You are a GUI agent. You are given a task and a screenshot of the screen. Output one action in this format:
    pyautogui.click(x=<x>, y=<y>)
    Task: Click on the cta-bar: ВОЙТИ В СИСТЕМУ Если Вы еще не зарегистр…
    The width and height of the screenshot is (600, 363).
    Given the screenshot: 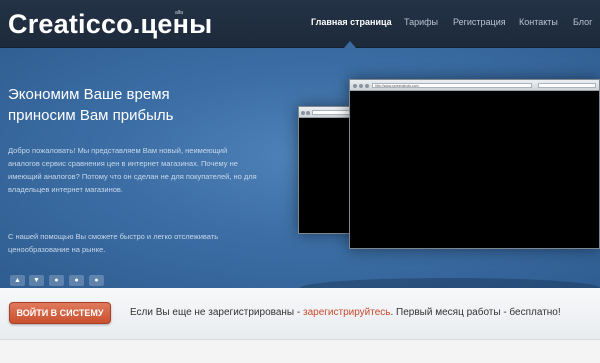 What is the action you would take?
    pyautogui.click(x=300, y=314)
    